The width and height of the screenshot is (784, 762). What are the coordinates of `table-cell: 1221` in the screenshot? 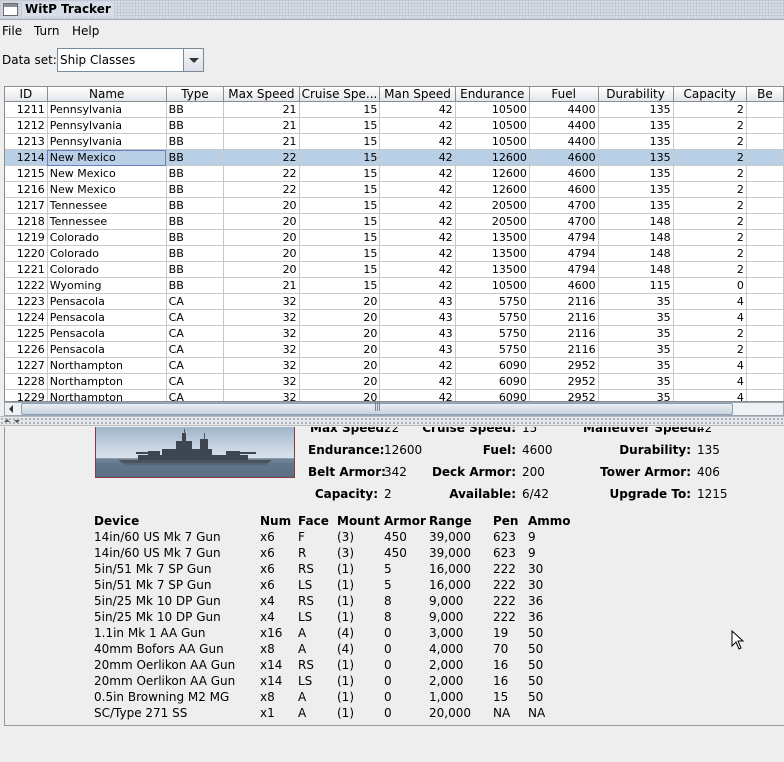 It's located at (26, 269).